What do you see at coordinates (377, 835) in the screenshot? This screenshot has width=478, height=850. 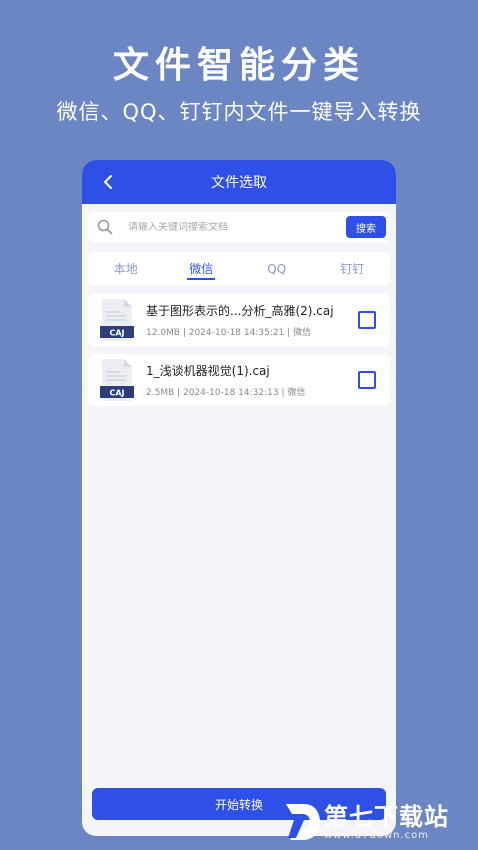 I see `watermark-url: www.d7down.com` at bounding box center [377, 835].